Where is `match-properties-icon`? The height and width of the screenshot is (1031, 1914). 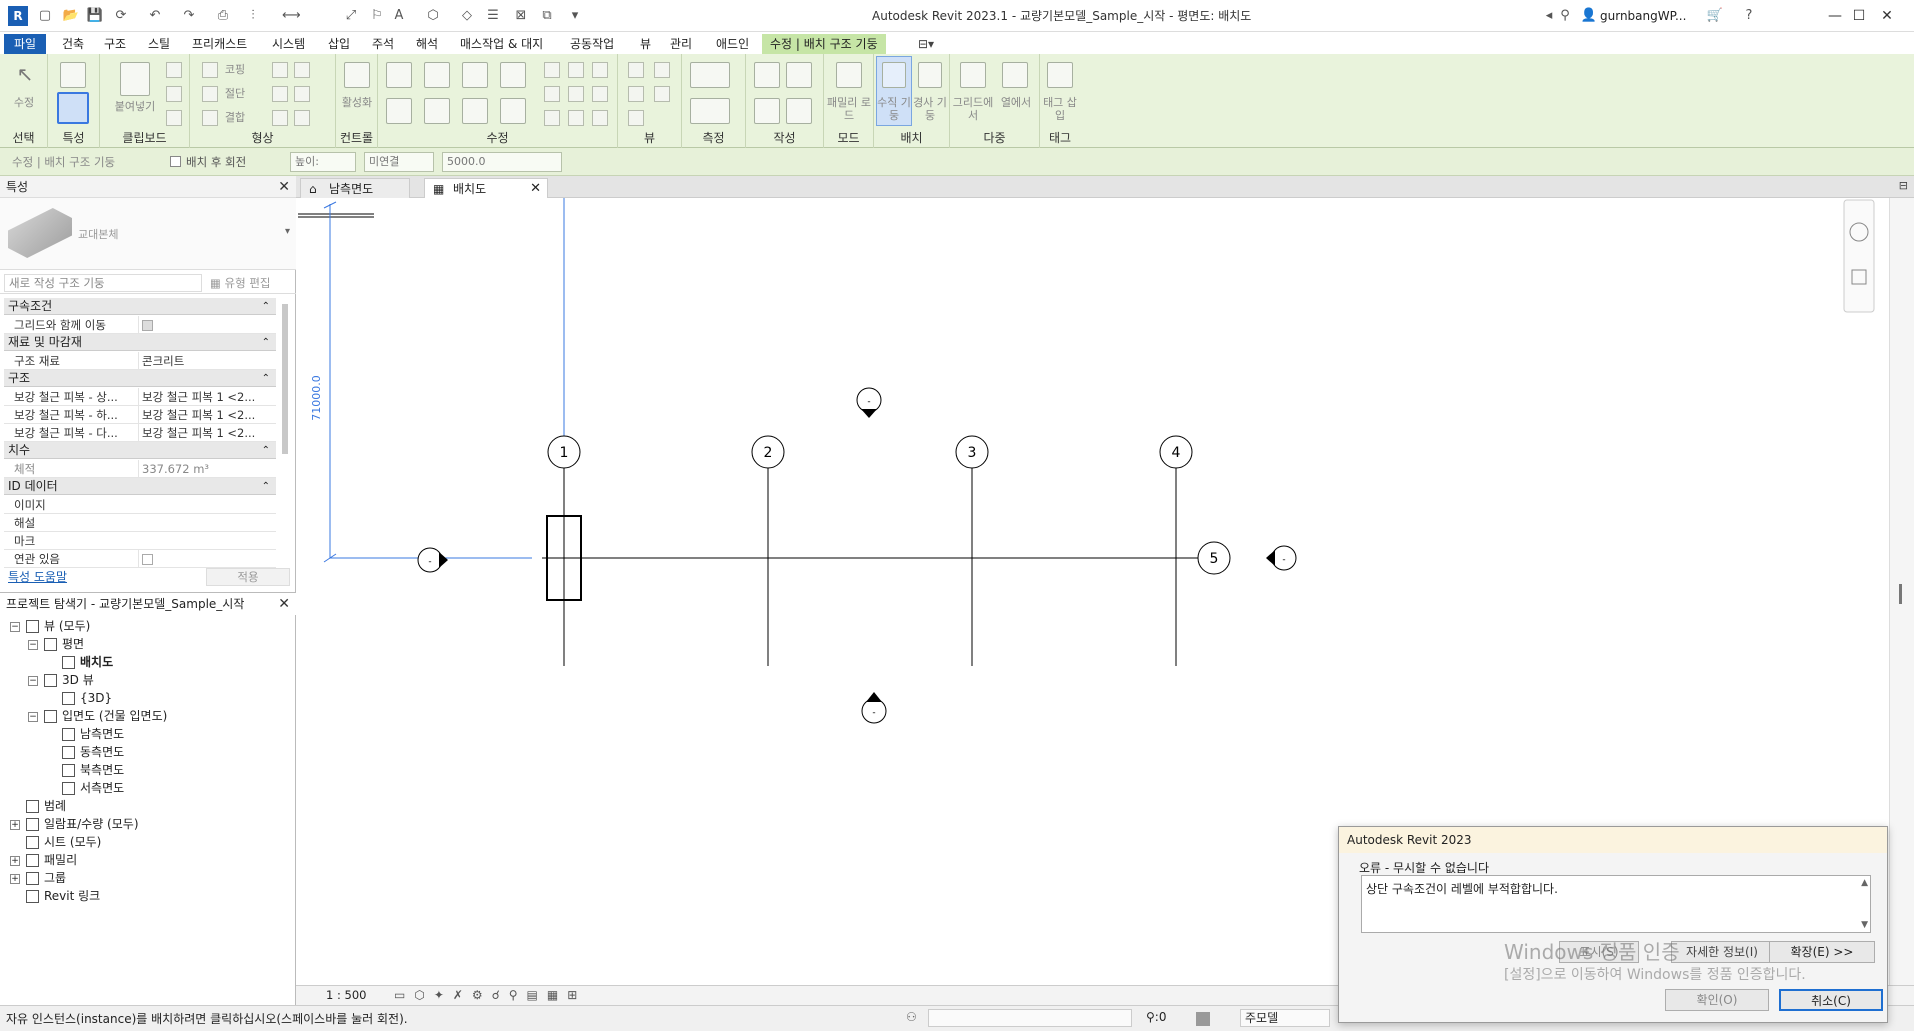
match-properties-icon is located at coordinates (174, 118).